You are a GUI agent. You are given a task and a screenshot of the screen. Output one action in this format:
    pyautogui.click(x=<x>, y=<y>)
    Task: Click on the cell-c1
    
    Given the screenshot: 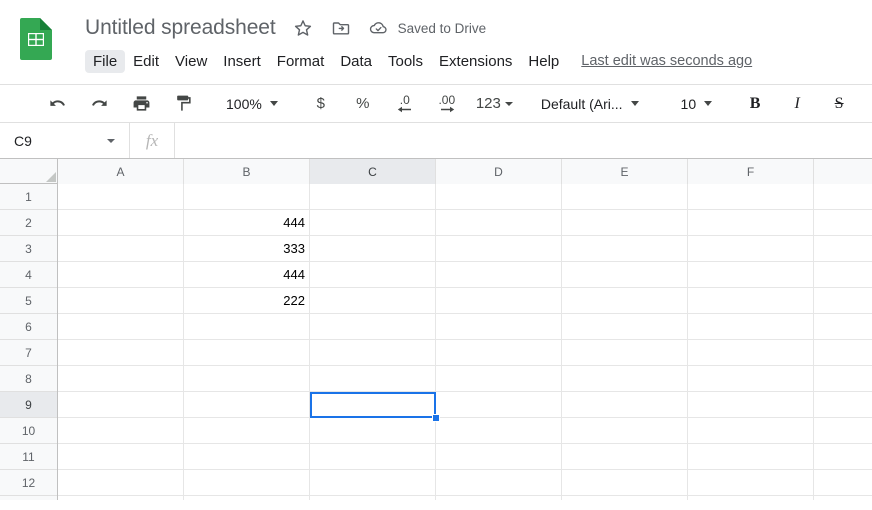 What is the action you would take?
    pyautogui.click(x=373, y=197)
    